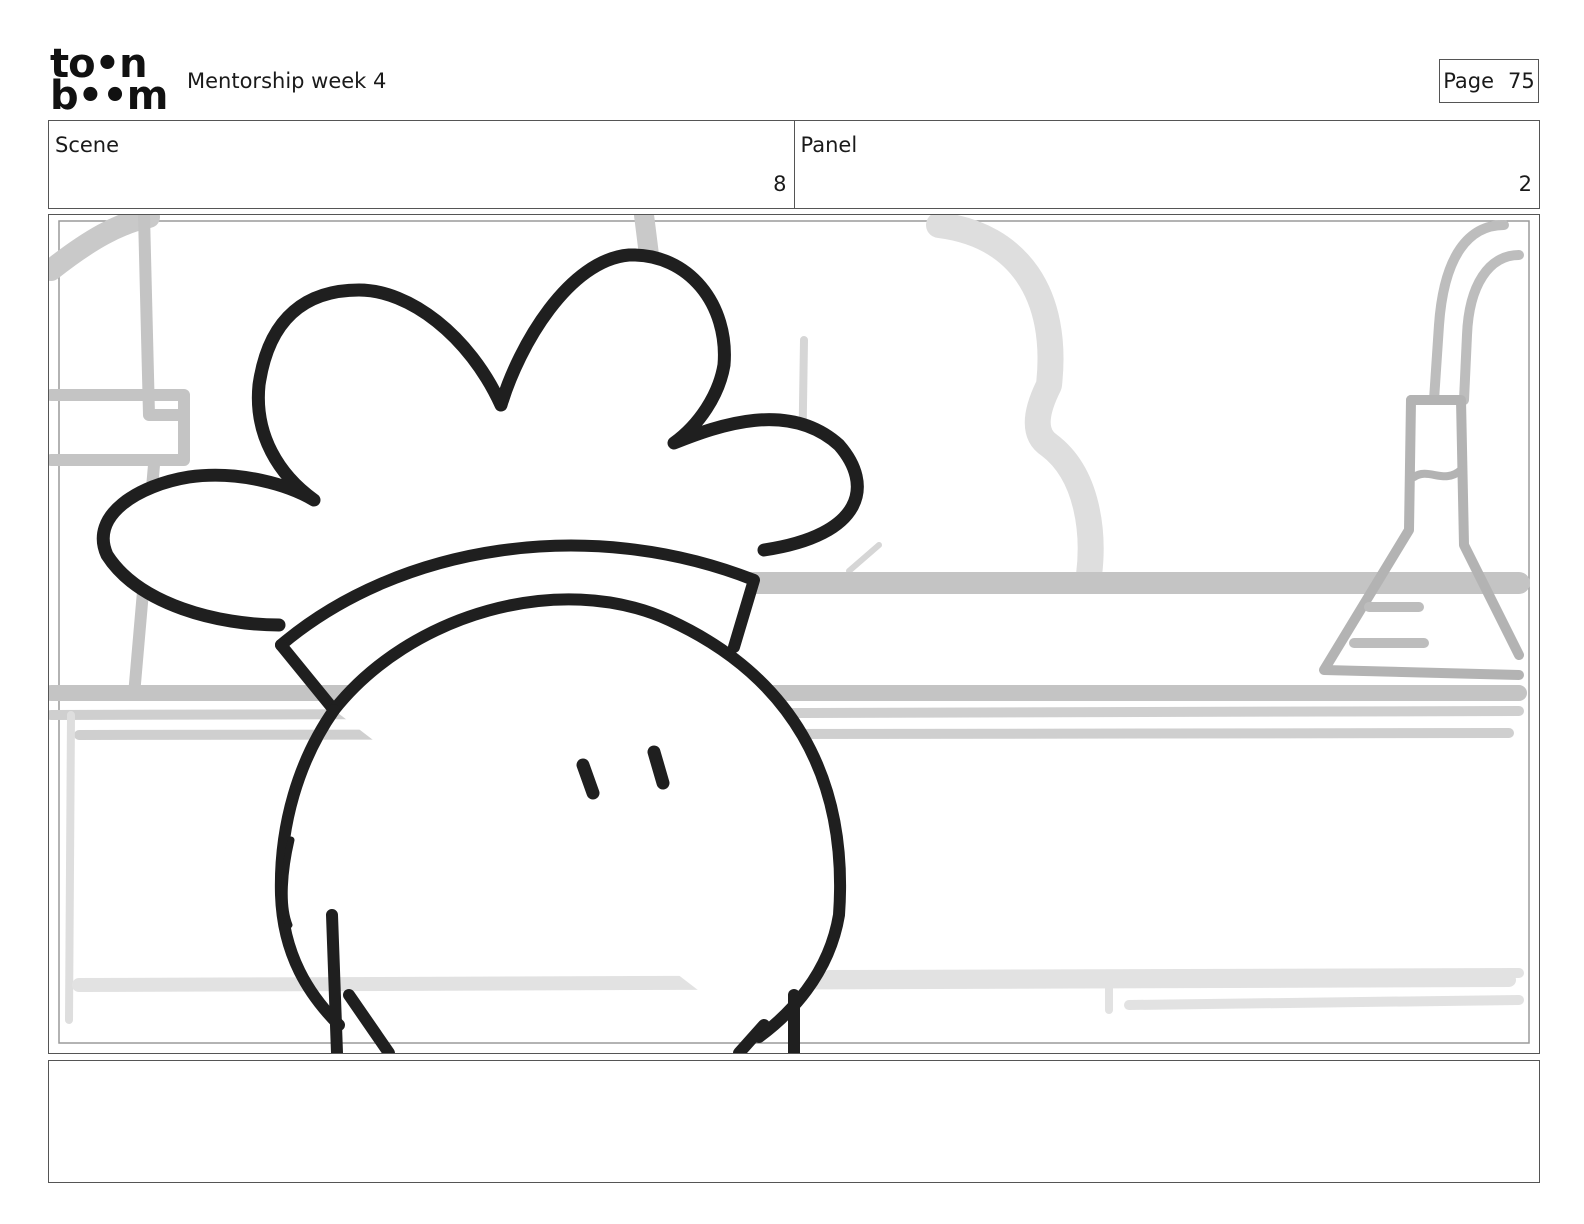 This screenshot has width=1584, height=1224. I want to click on page-number: 75, so click(1521, 81).